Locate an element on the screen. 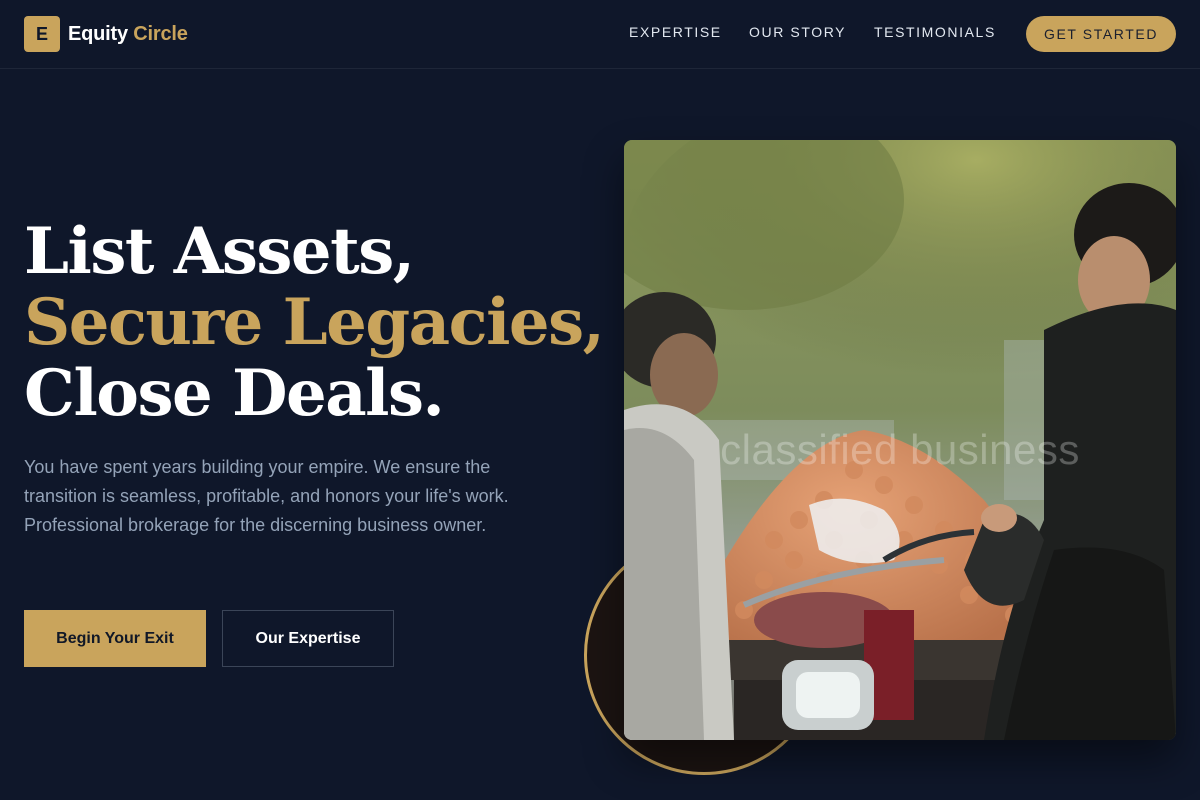 The image size is (1200, 800). nav-link-our-story: OUR STORY is located at coordinates (797, 32).